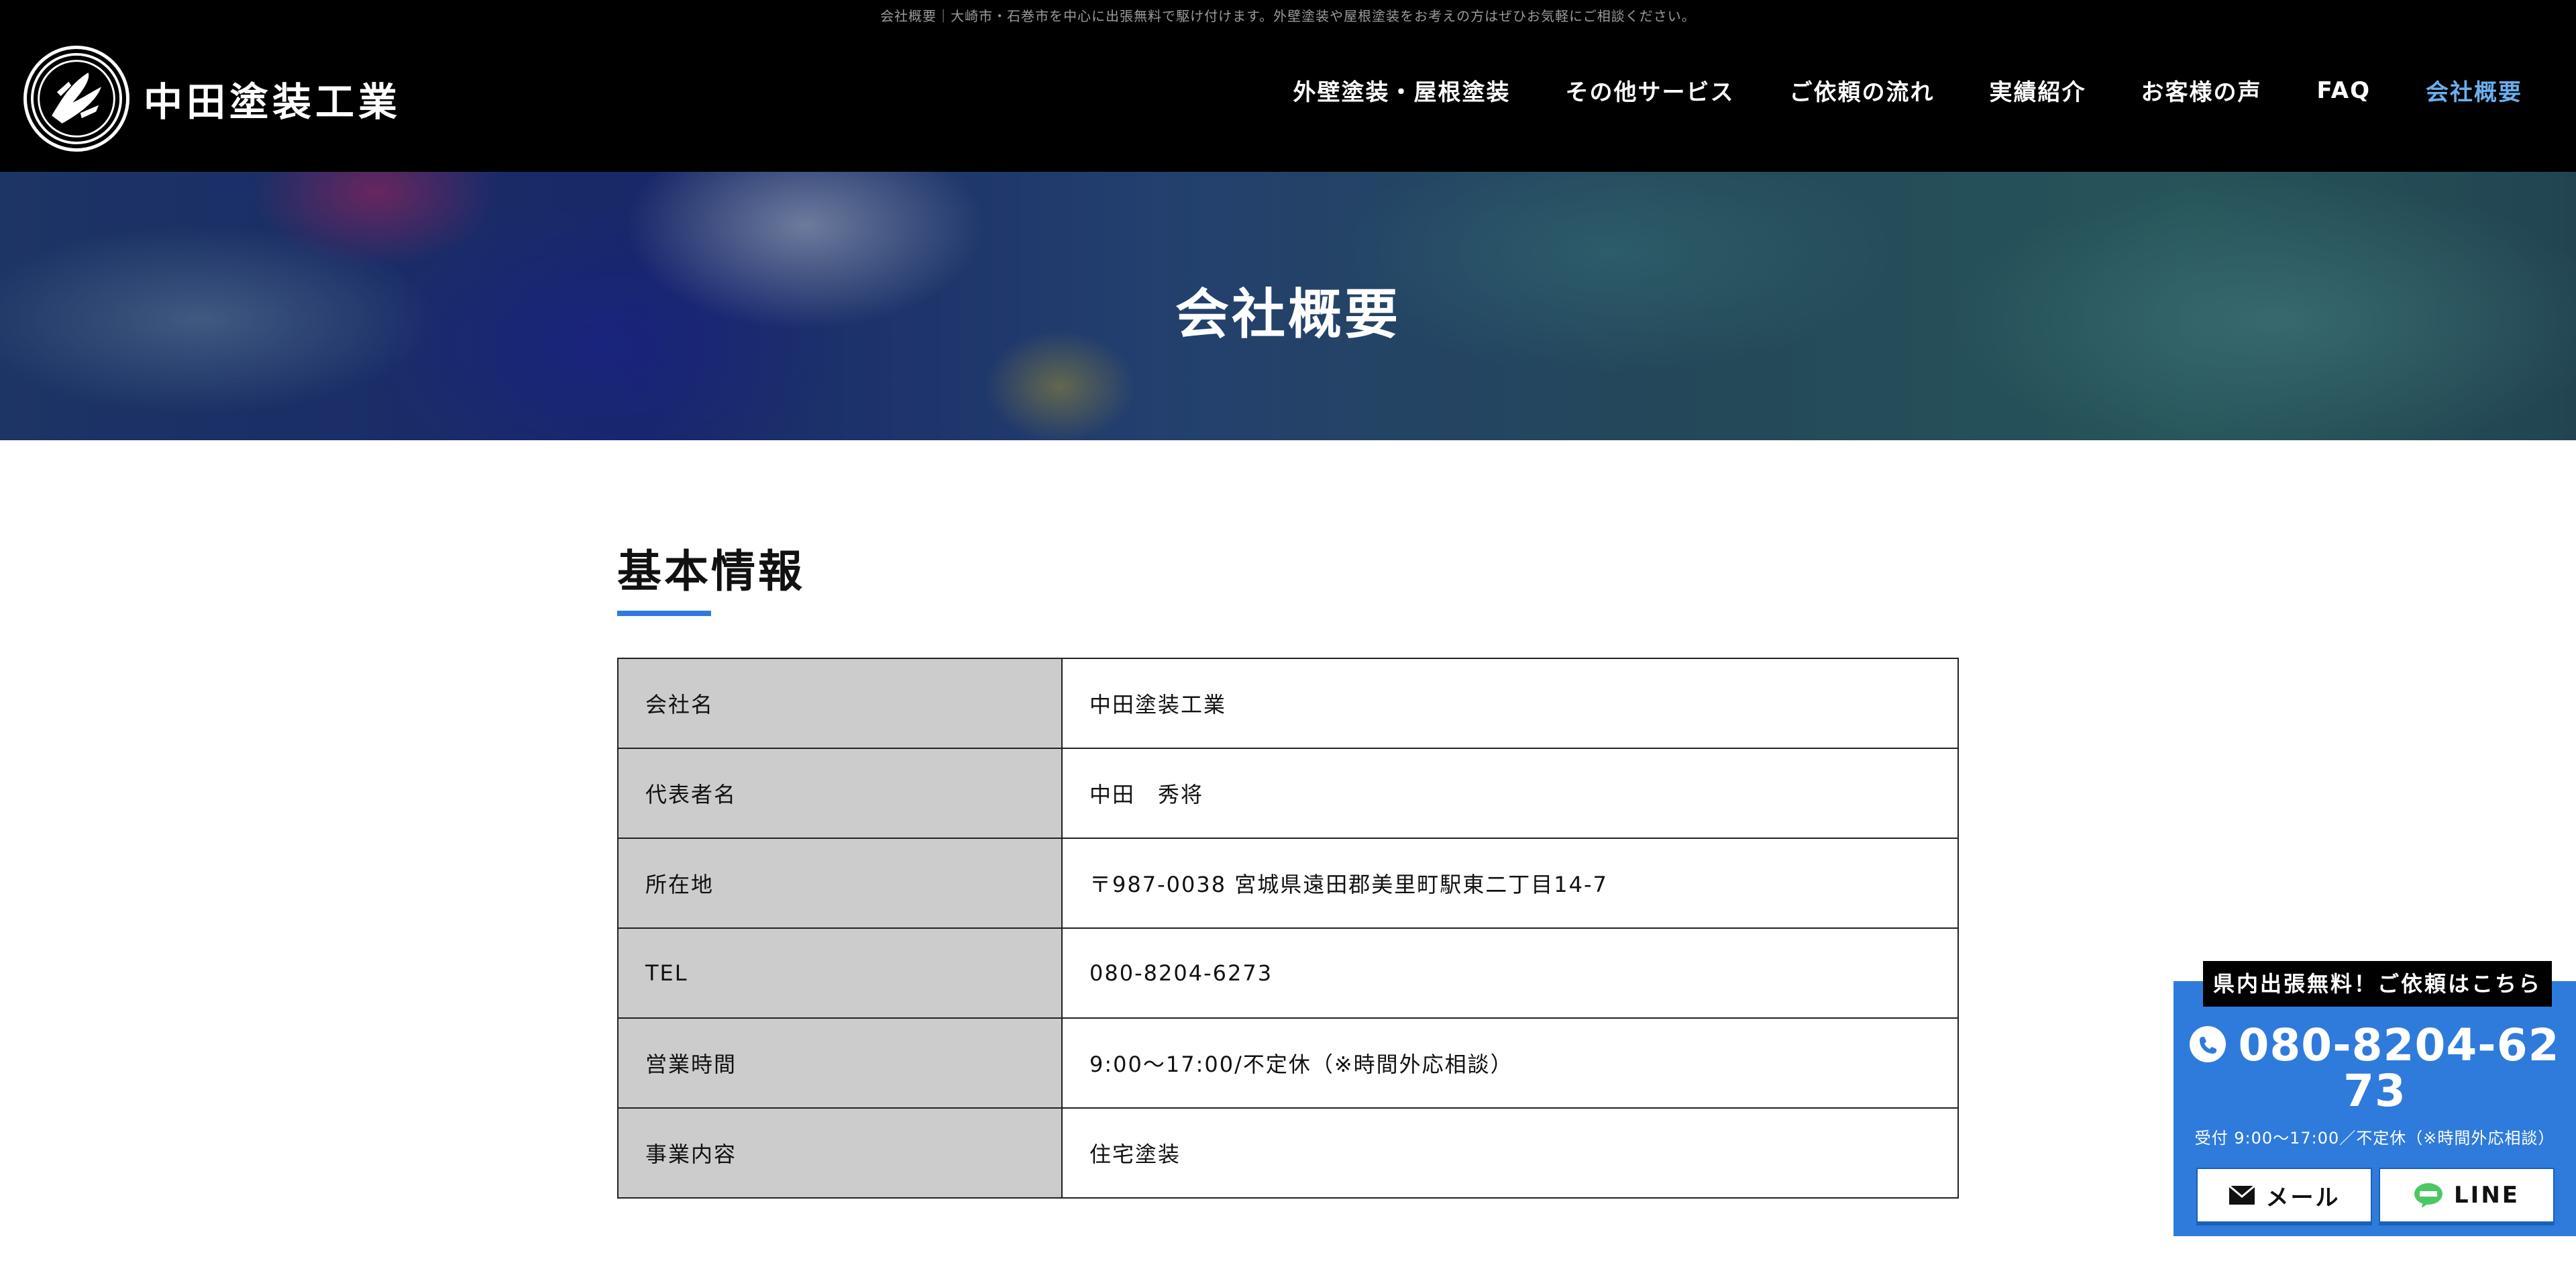 This screenshot has width=2576, height=1263. Describe the element at coordinates (1510, 884) in the screenshot. I see `row-value: 〒987-0038 宮城県遠田郡美里町駅東二丁目14-7` at that location.